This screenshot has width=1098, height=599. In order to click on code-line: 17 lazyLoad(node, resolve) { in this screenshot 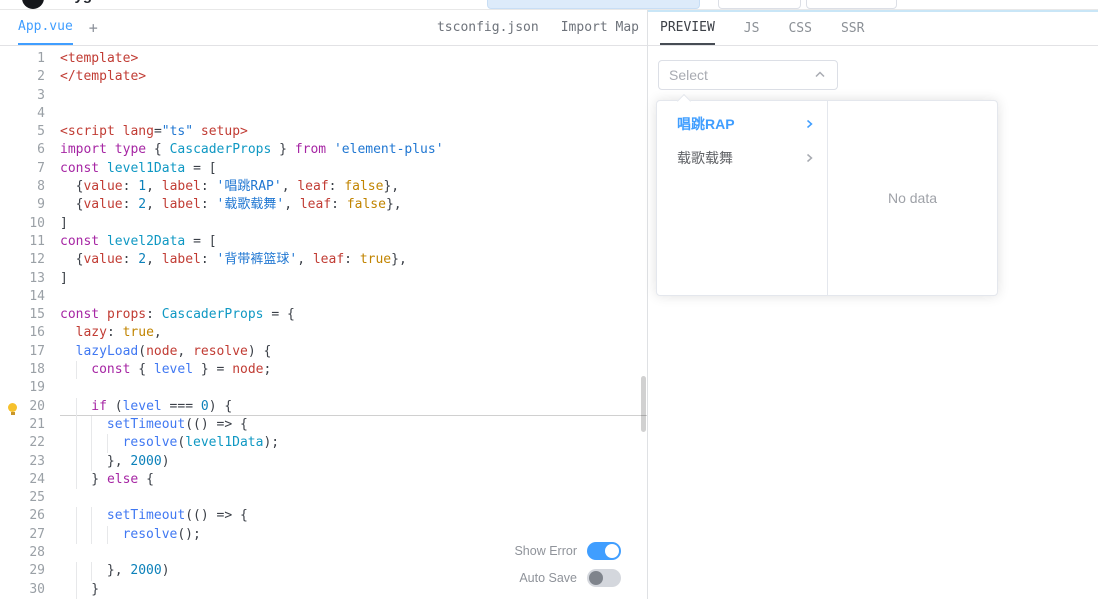, I will do `click(323, 352)`.